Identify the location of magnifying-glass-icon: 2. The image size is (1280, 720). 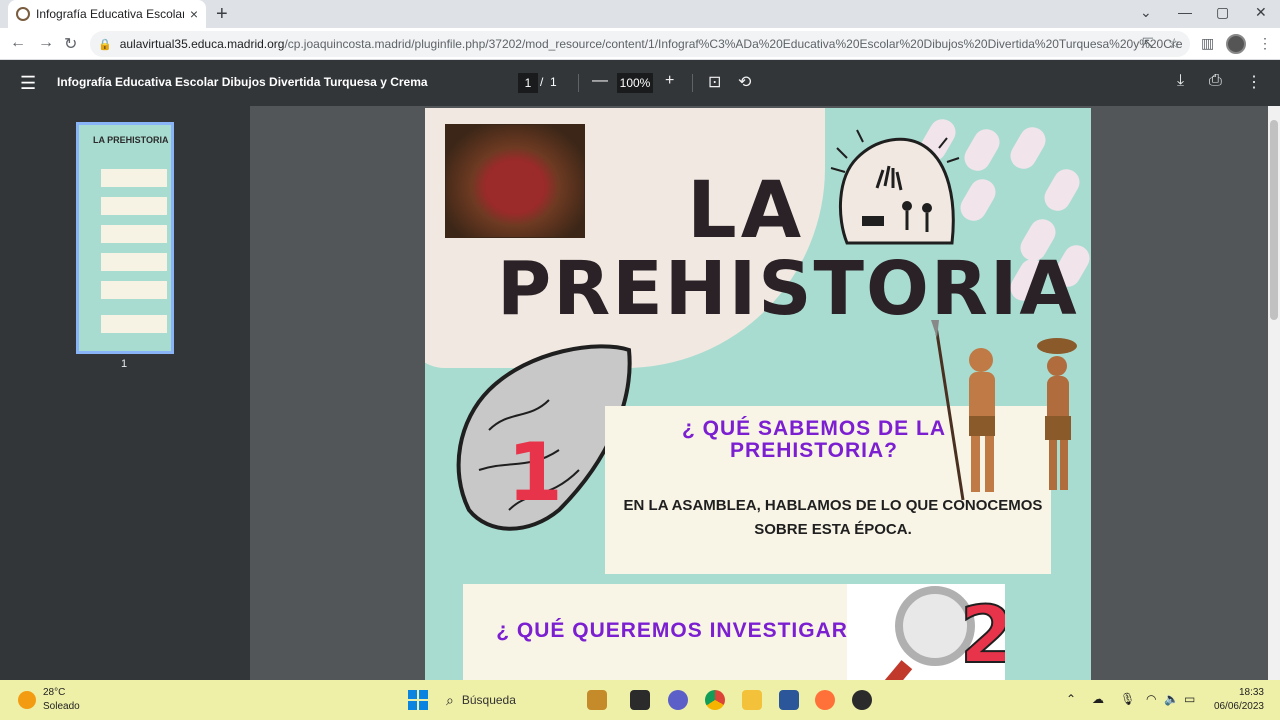
(945, 633).